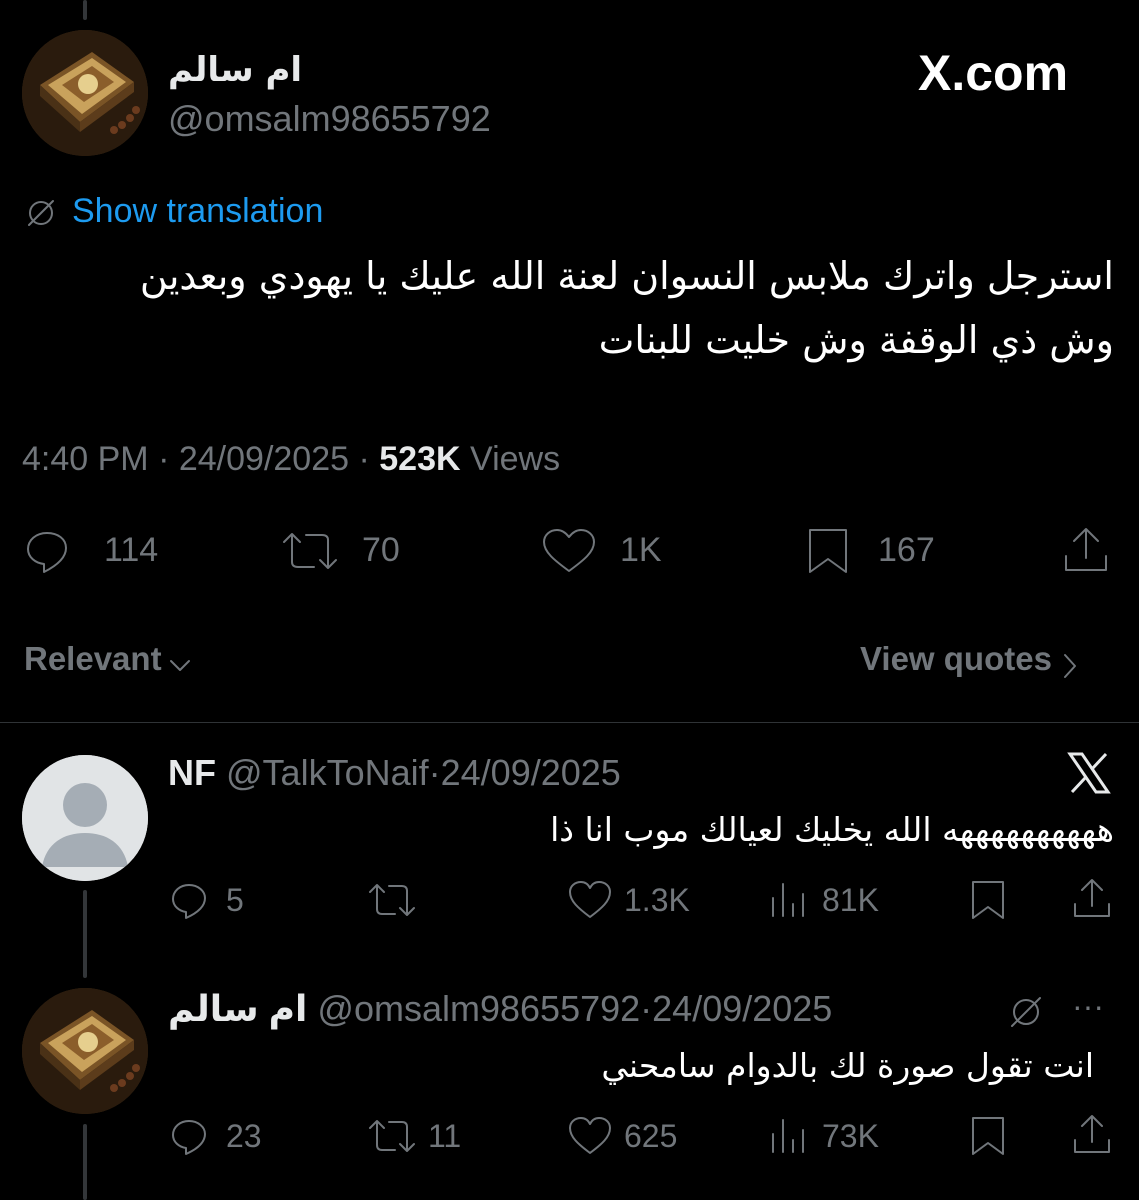 This screenshot has height=1200, width=1139. Describe the element at coordinates (847, 1065) in the screenshot. I see `reply-text: انت تقول صورة لك بالدوام سامحني` at that location.